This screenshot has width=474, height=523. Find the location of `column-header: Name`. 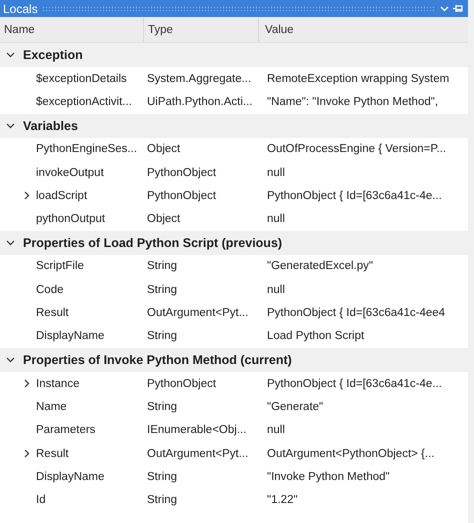

column-header: Name is located at coordinates (72, 29).